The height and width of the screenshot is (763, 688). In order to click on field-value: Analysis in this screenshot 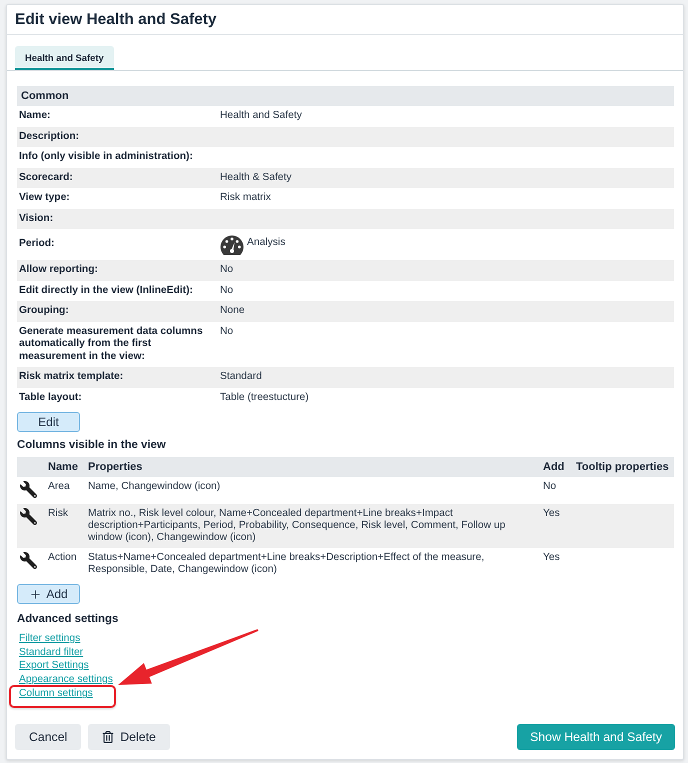, I will do `click(266, 243)`.